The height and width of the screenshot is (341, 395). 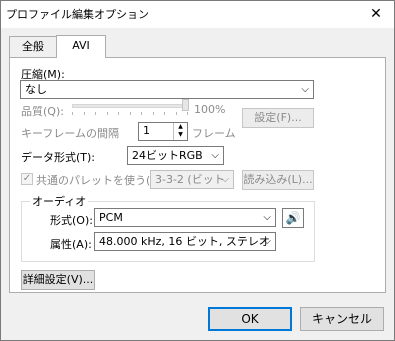 What do you see at coordinates (42, 111) in the screenshot?
I see `quality-label: 品質(Q):` at bounding box center [42, 111].